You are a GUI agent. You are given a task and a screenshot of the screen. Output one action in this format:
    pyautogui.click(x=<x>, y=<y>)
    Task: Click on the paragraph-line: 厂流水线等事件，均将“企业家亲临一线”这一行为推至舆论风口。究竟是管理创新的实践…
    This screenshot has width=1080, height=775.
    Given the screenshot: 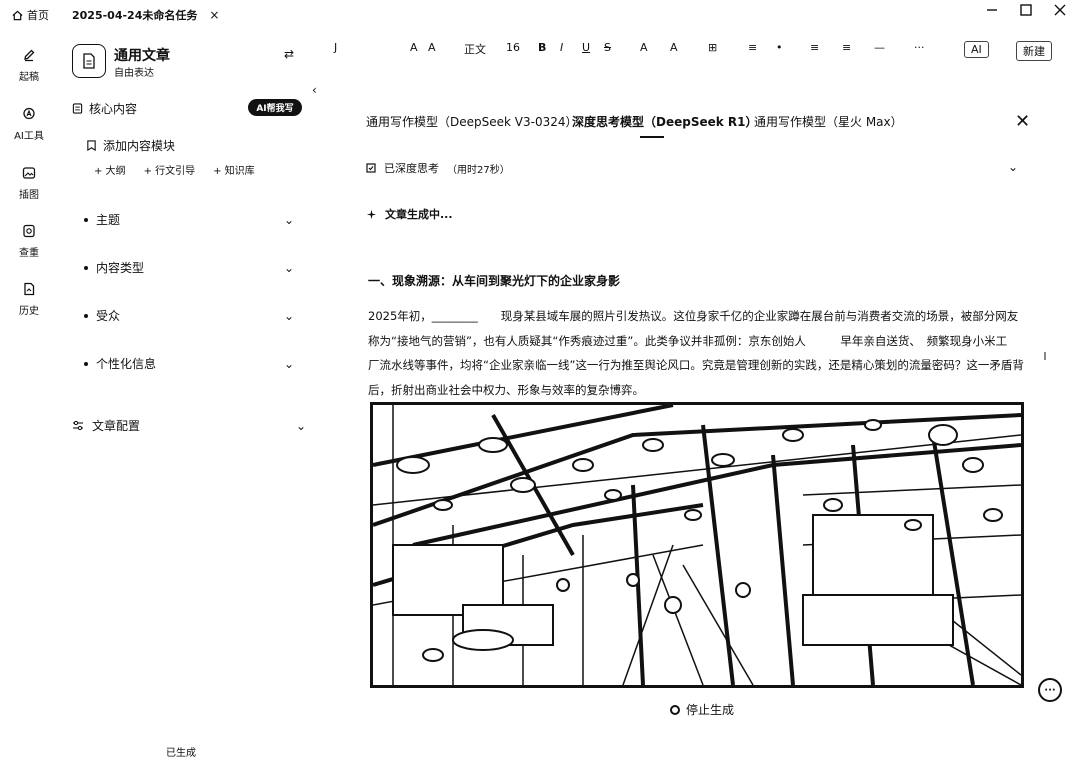 What is the action you would take?
    pyautogui.click(x=696, y=365)
    